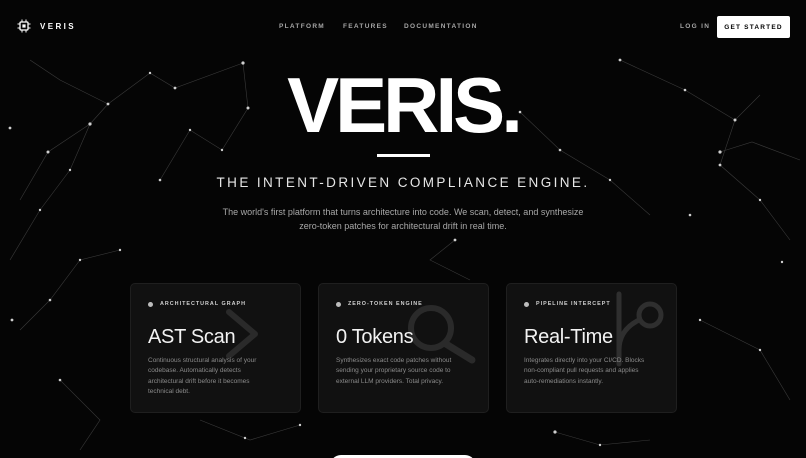  What do you see at coordinates (403, 155) in the screenshot?
I see `hero-divider` at bounding box center [403, 155].